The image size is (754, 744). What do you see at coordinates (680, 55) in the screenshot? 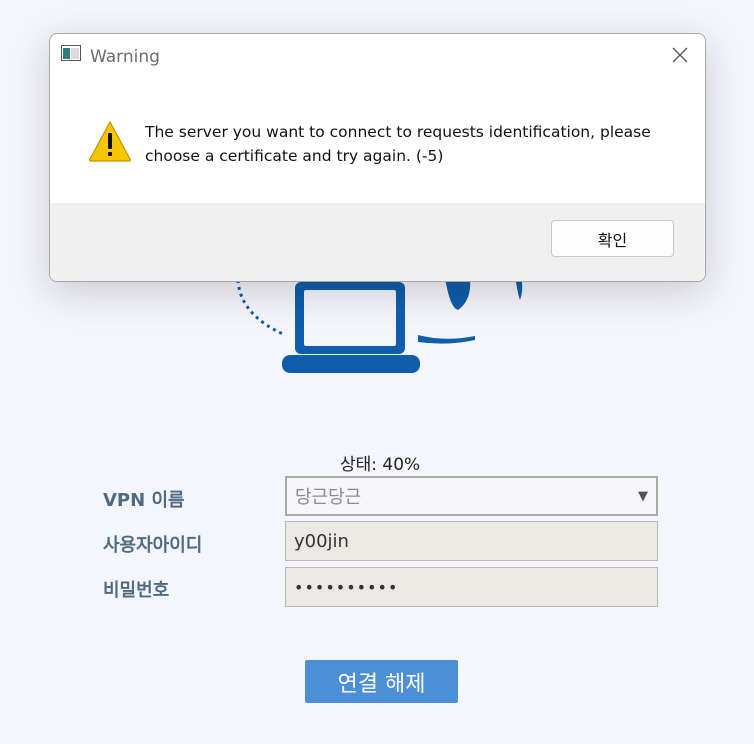
I see `close-icon` at bounding box center [680, 55].